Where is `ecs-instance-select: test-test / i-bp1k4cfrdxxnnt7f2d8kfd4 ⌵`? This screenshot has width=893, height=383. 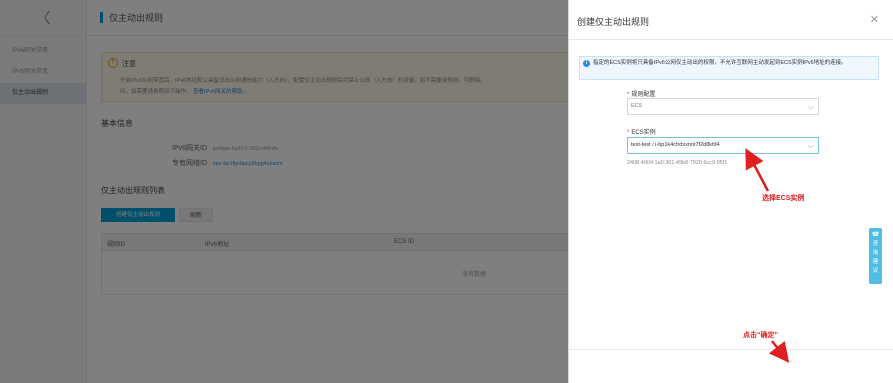 ecs-instance-select: test-test / i-bp1k4cfrdxxnnt7f2d8kfd4 ⌵ is located at coordinates (723, 145).